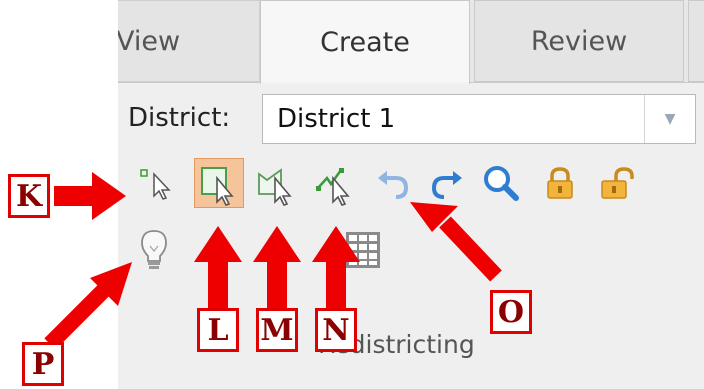 The height and width of the screenshot is (389, 704). I want to click on grid-table-button, so click(362, 250).